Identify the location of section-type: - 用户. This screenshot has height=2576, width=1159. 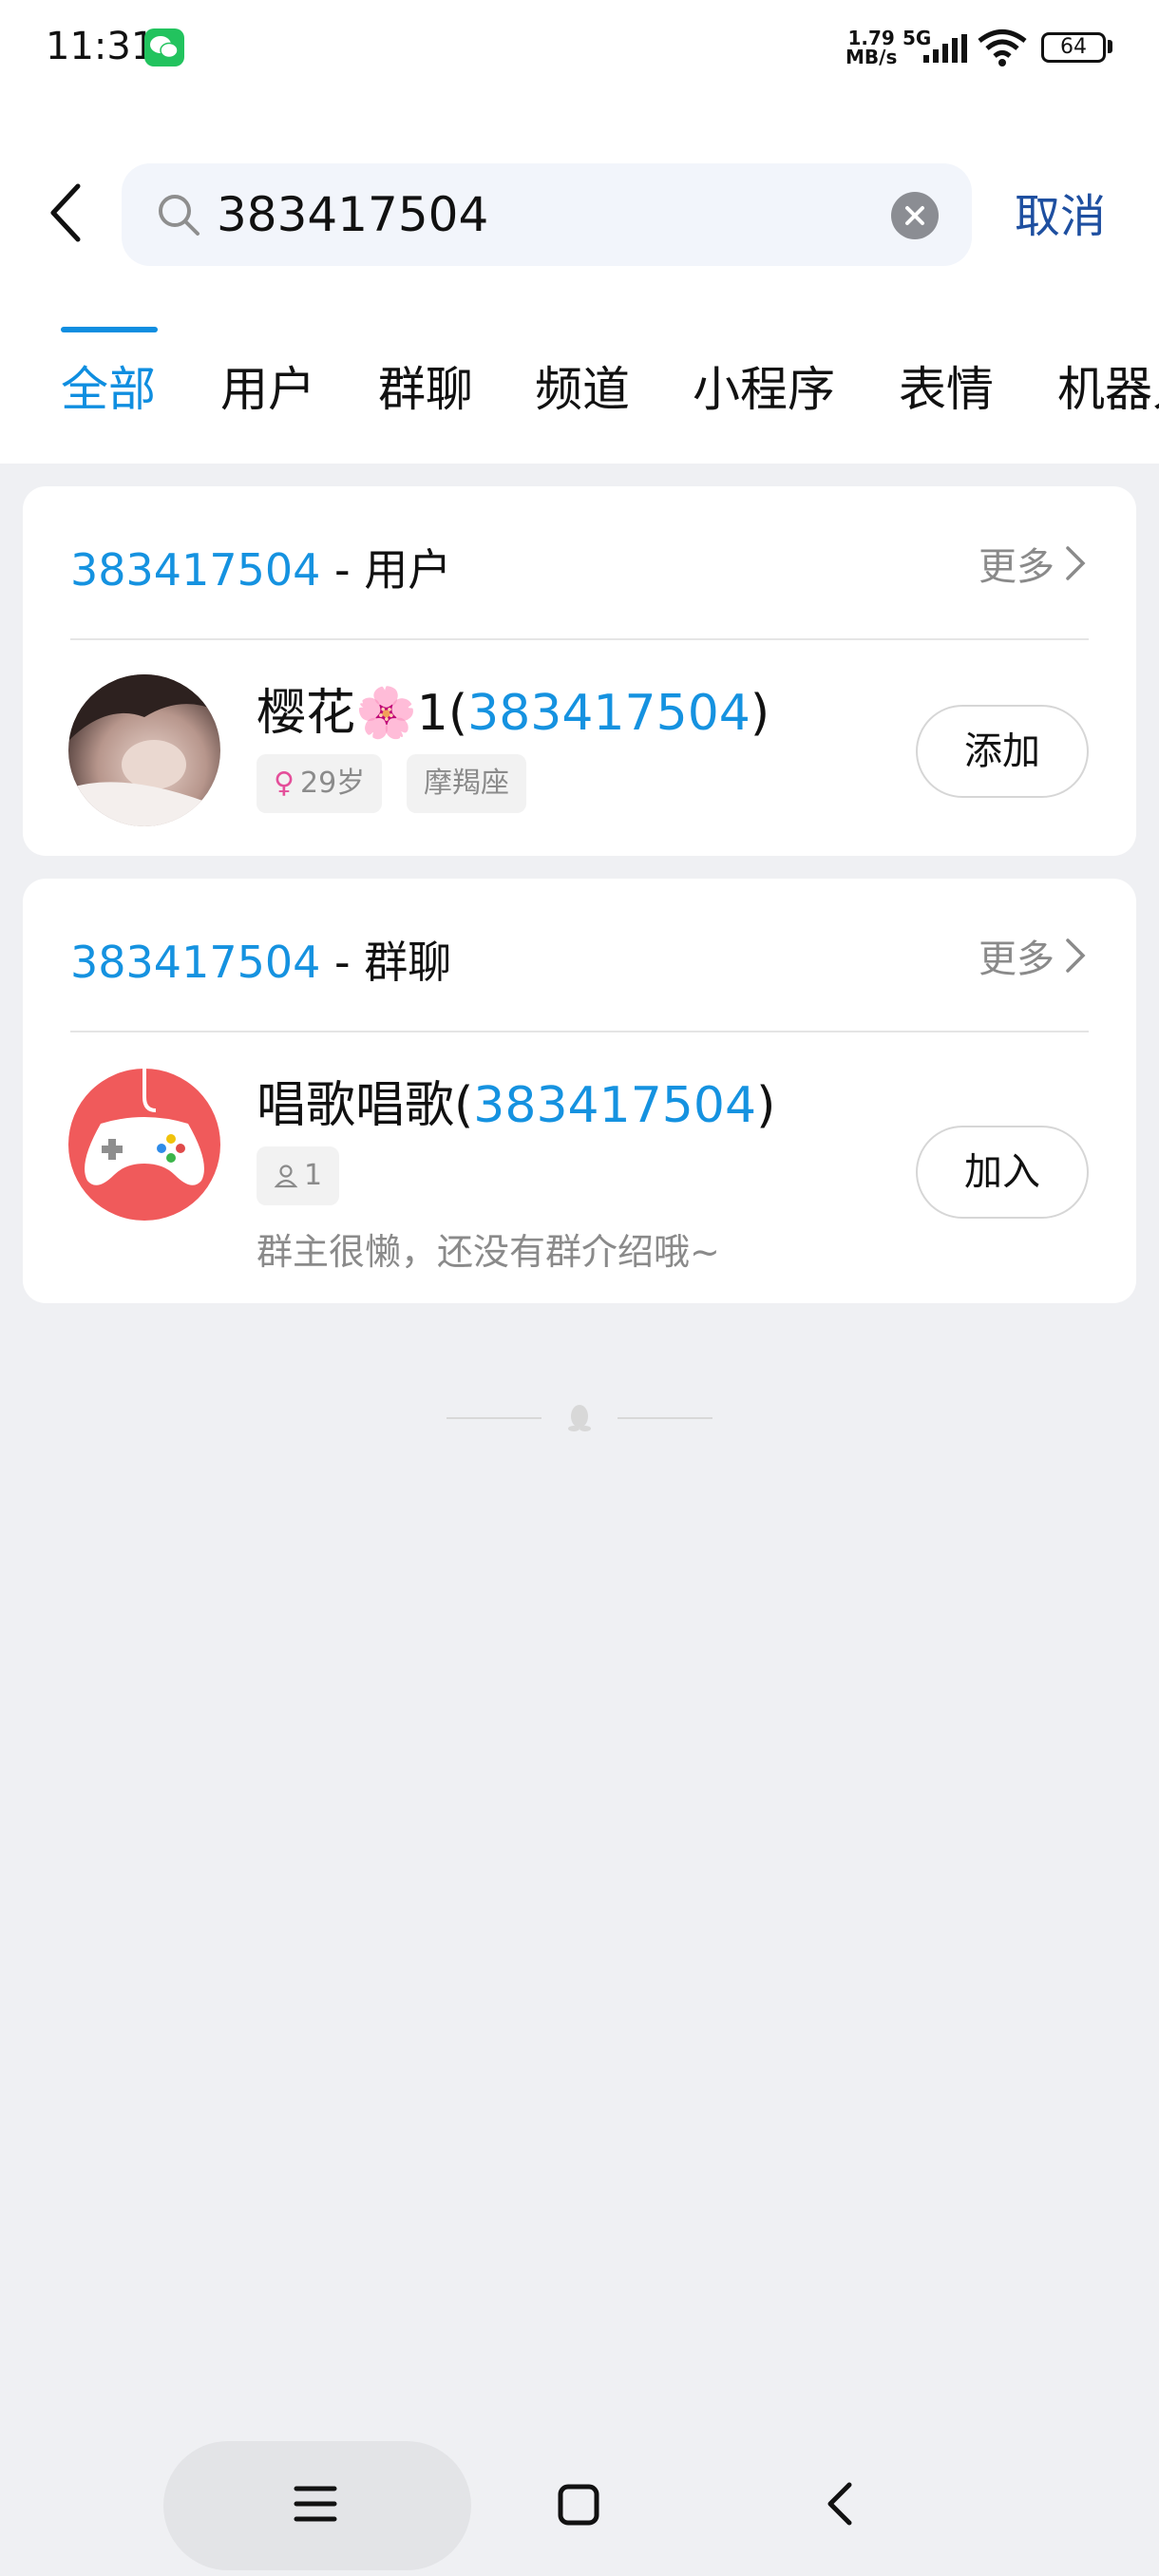
(386, 570).